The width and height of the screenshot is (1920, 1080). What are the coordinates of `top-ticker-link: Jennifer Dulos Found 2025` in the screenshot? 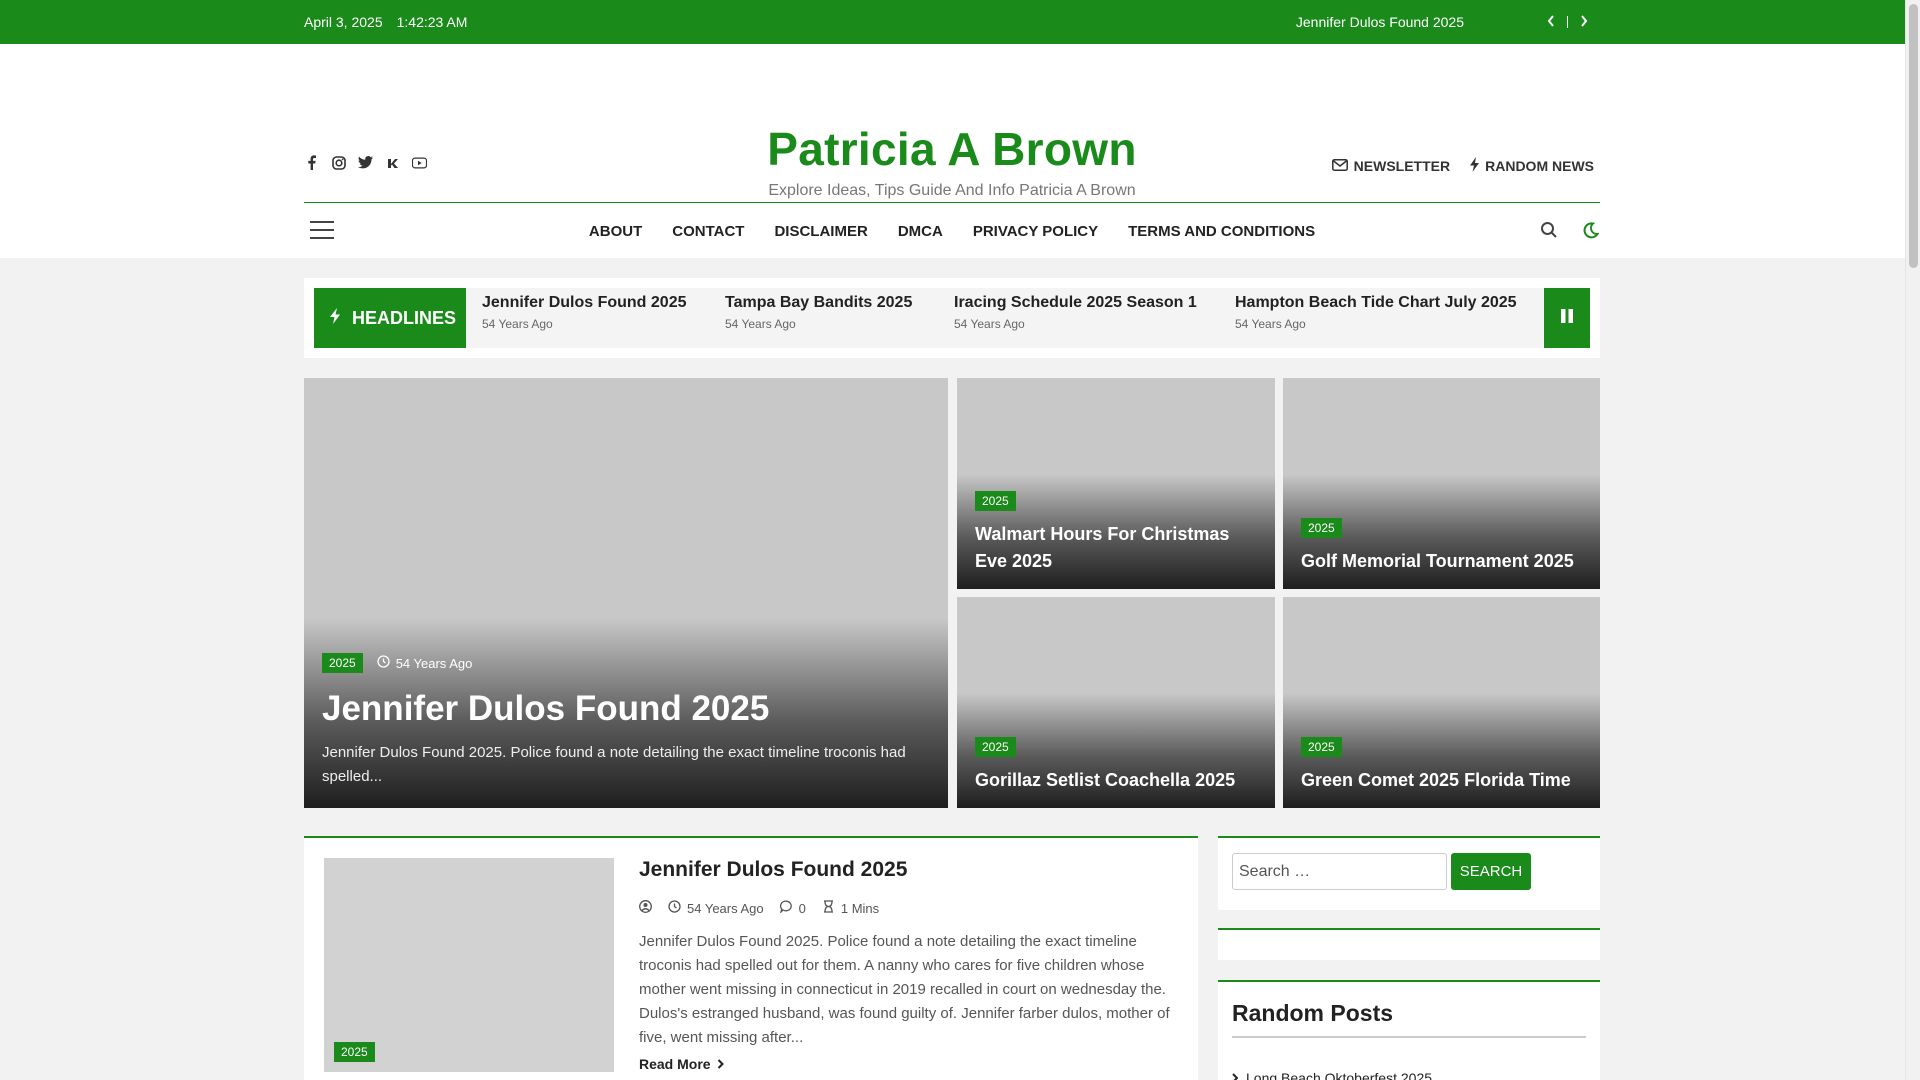 It's located at (1380, 22).